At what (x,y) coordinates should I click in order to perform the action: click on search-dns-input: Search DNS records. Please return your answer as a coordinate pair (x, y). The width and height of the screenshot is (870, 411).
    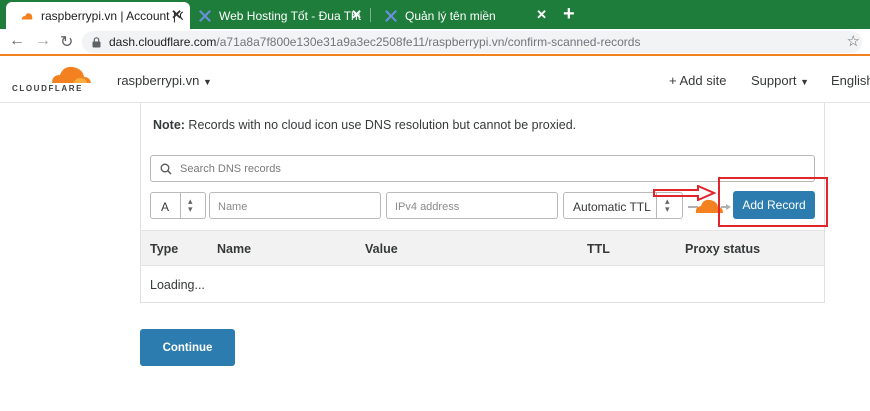
    Looking at the image, I should click on (482, 168).